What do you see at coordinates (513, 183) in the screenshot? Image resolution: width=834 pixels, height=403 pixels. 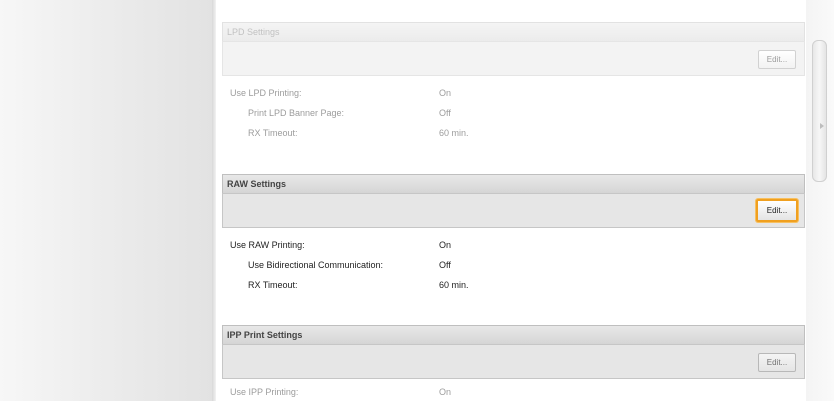 I see `section-title: RAW Settings` at bounding box center [513, 183].